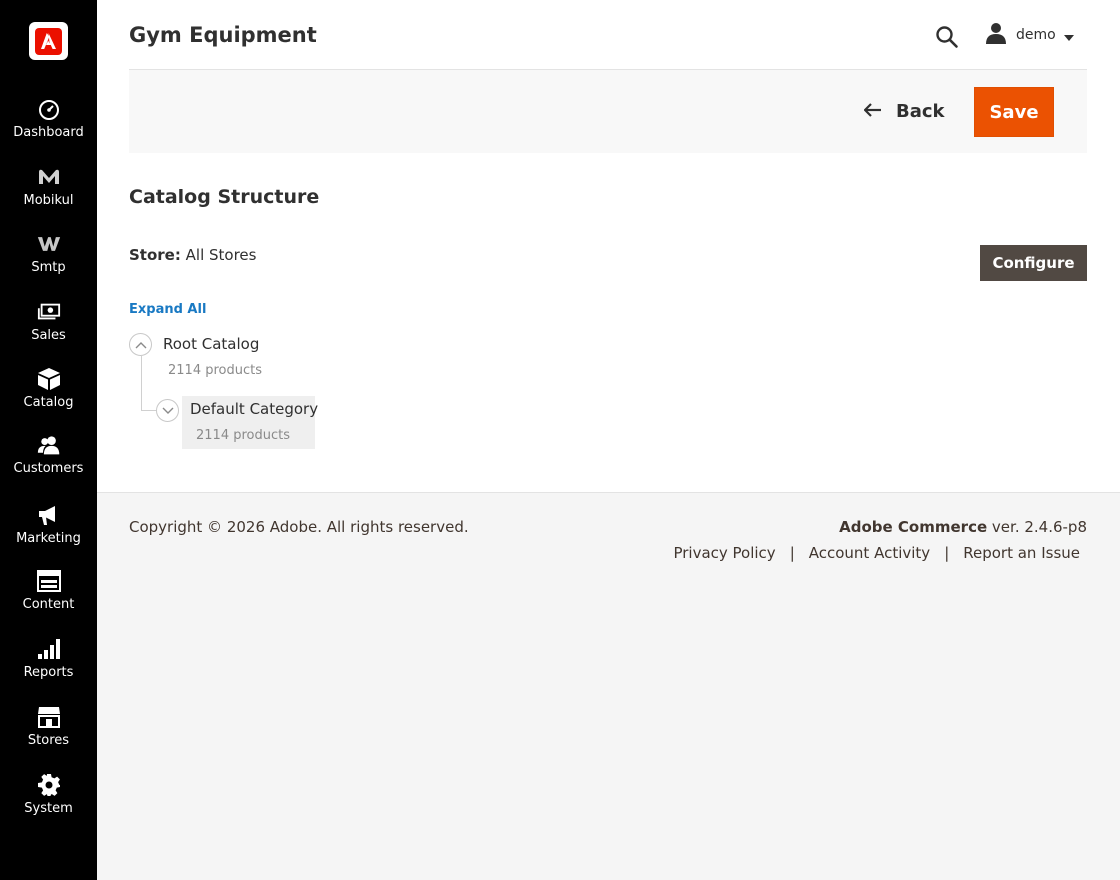 The height and width of the screenshot is (880, 1120). What do you see at coordinates (48, 335) in the screenshot?
I see `sidebar-item-label: Sales` at bounding box center [48, 335].